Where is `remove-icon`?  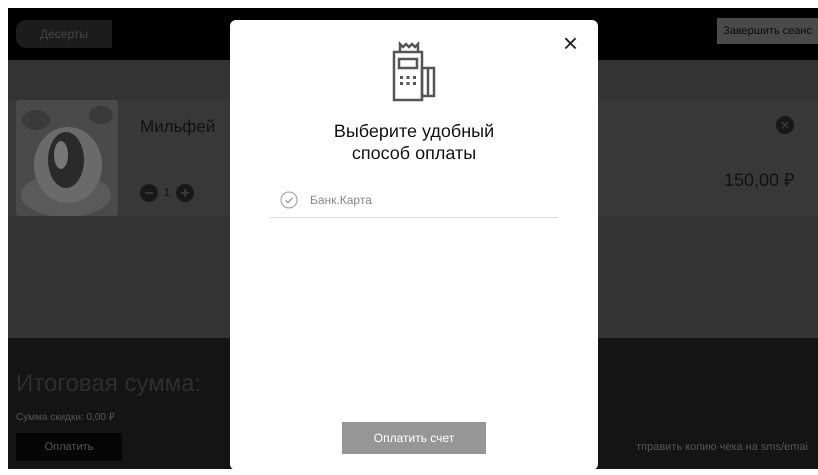 remove-icon is located at coordinates (785, 125).